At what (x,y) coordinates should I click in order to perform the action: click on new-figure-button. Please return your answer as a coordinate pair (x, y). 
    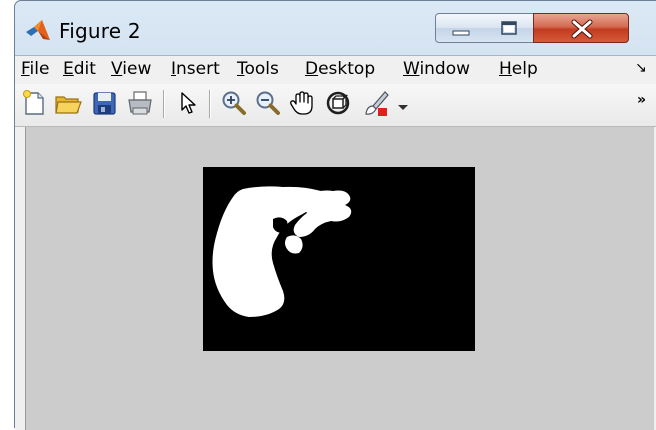
    Looking at the image, I should click on (34, 103).